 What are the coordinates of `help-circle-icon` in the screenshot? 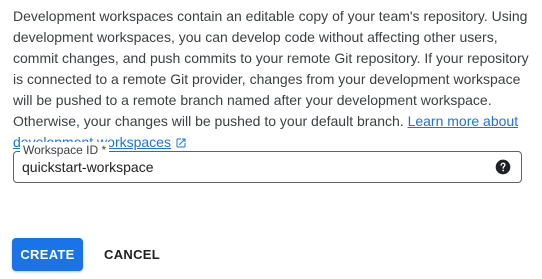 It's located at (503, 167).